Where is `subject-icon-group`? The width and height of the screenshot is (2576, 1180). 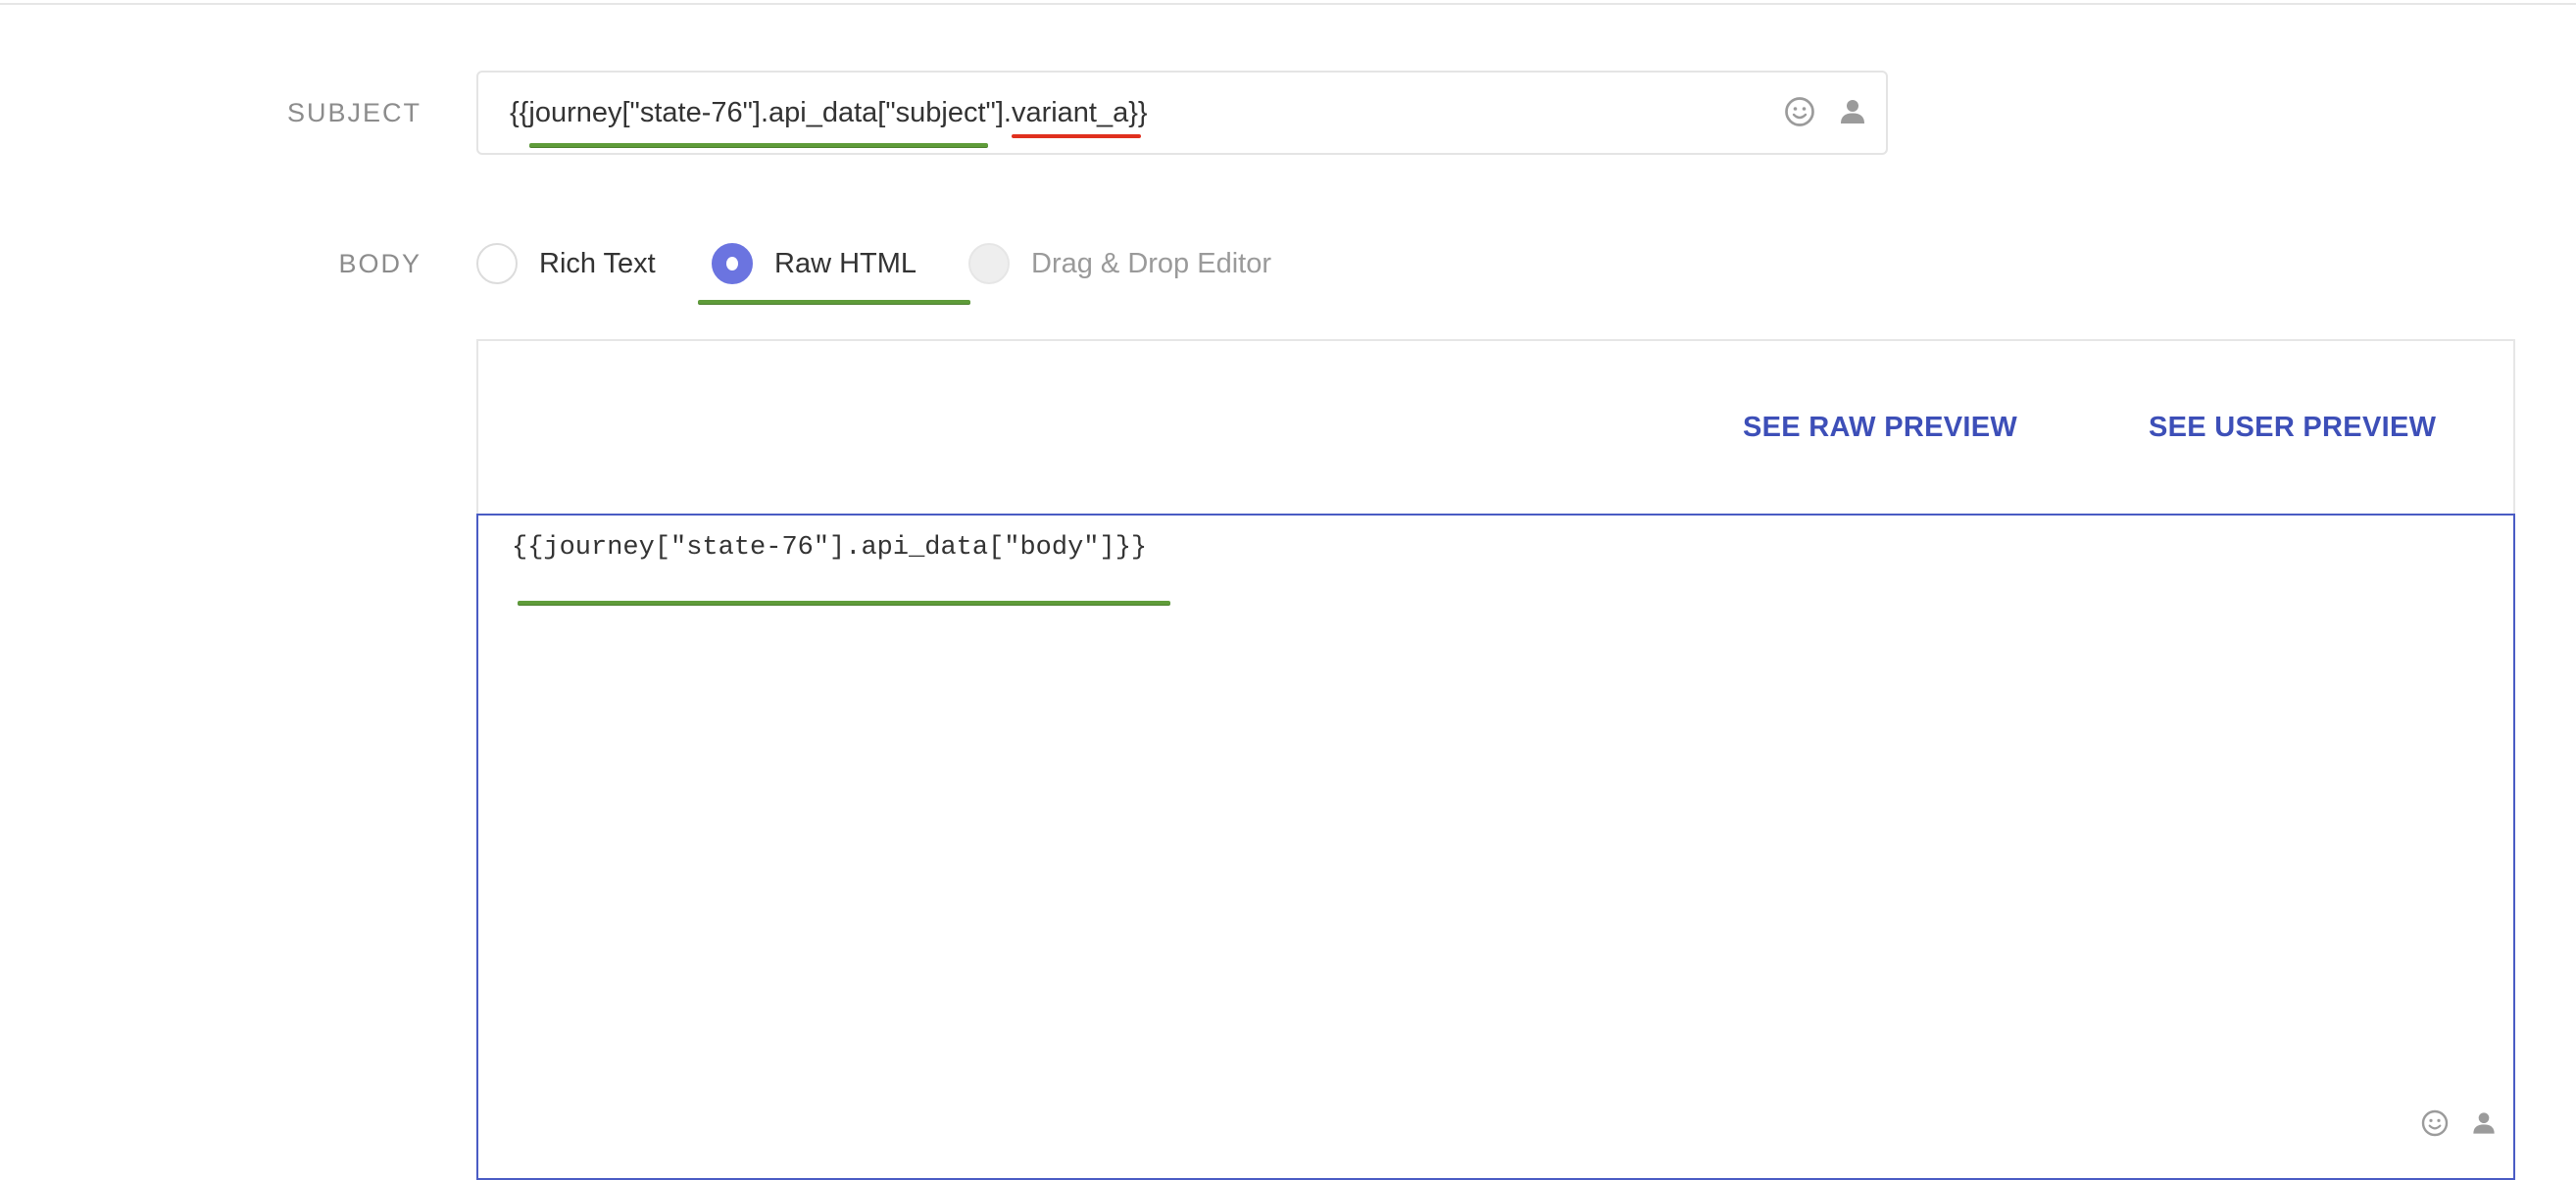 subject-icon-group is located at coordinates (1826, 111).